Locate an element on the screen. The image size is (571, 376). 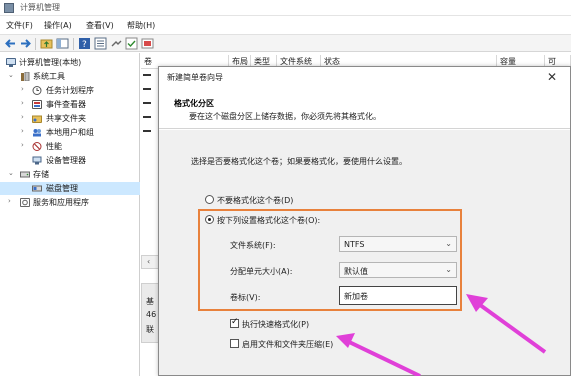
disk-info-panel: 基 46 联 is located at coordinates (150, 313).